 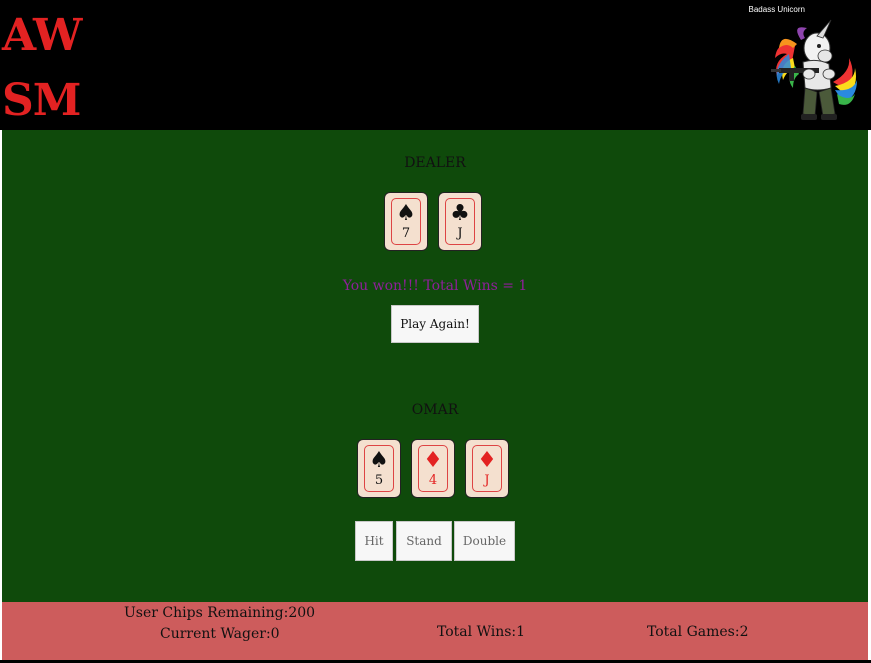 What do you see at coordinates (435, 286) in the screenshot?
I see `result-message: You won!!! Total Wins = 1` at bounding box center [435, 286].